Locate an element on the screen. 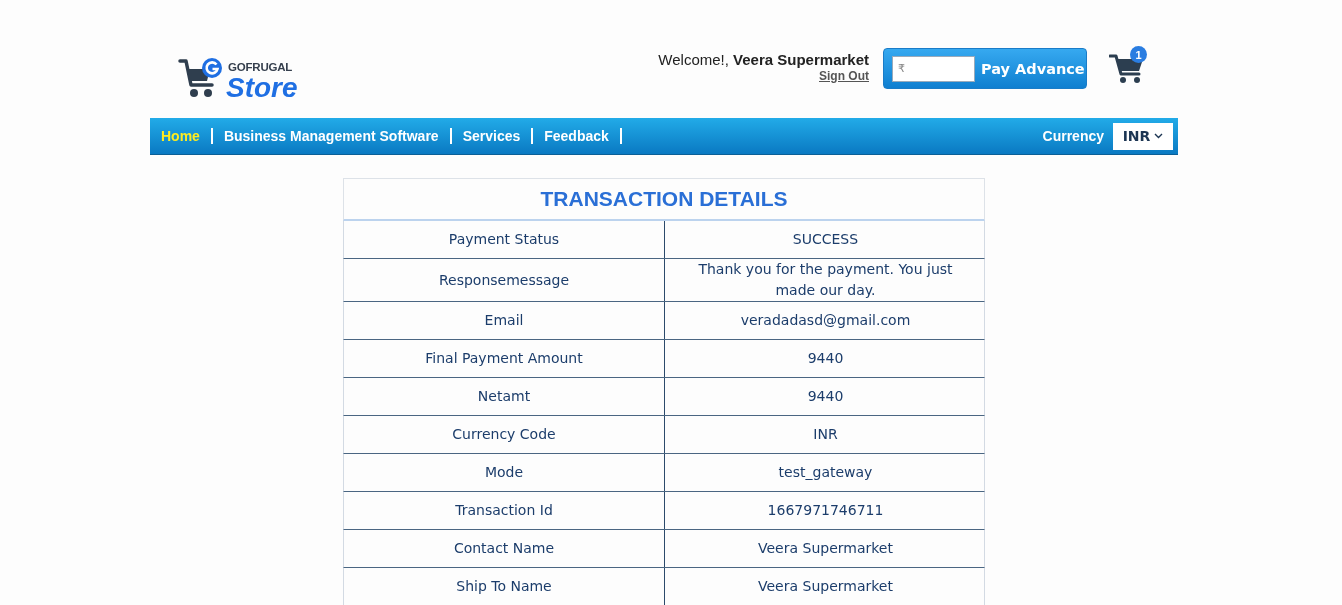 This screenshot has width=1342, height=605. detail-value-cell-text: SUCCESS is located at coordinates (825, 239).